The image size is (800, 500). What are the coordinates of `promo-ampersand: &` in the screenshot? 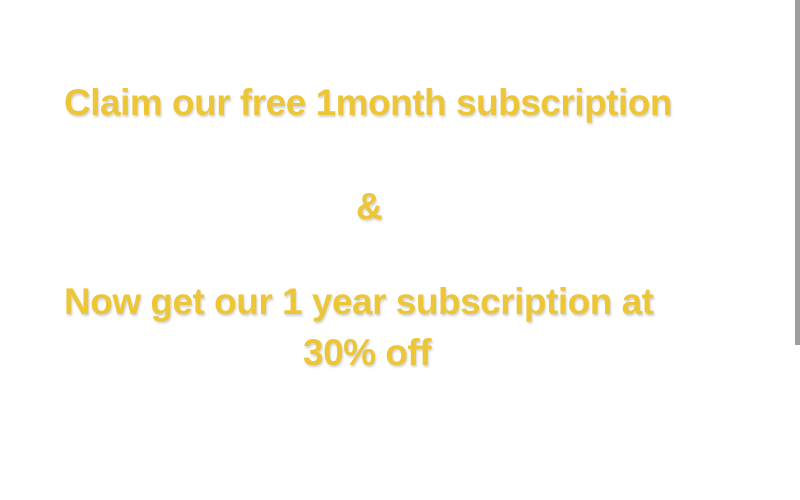 It's located at (369, 206).